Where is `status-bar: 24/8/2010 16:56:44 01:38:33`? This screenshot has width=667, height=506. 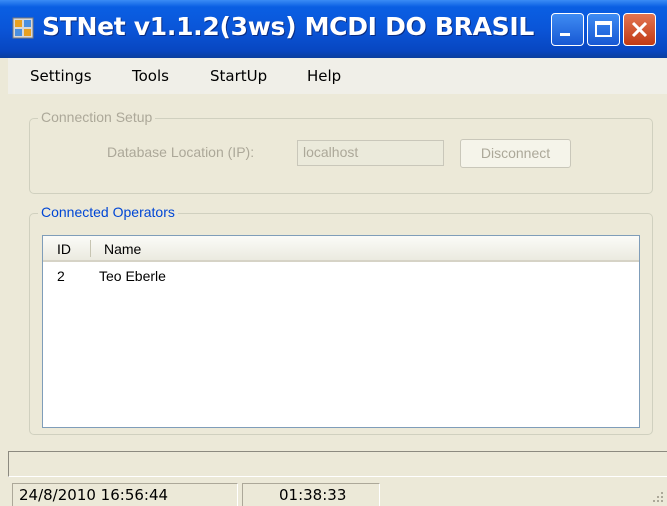
status-bar: 24/8/2010 16:56:44 01:38:33 is located at coordinates (337, 493).